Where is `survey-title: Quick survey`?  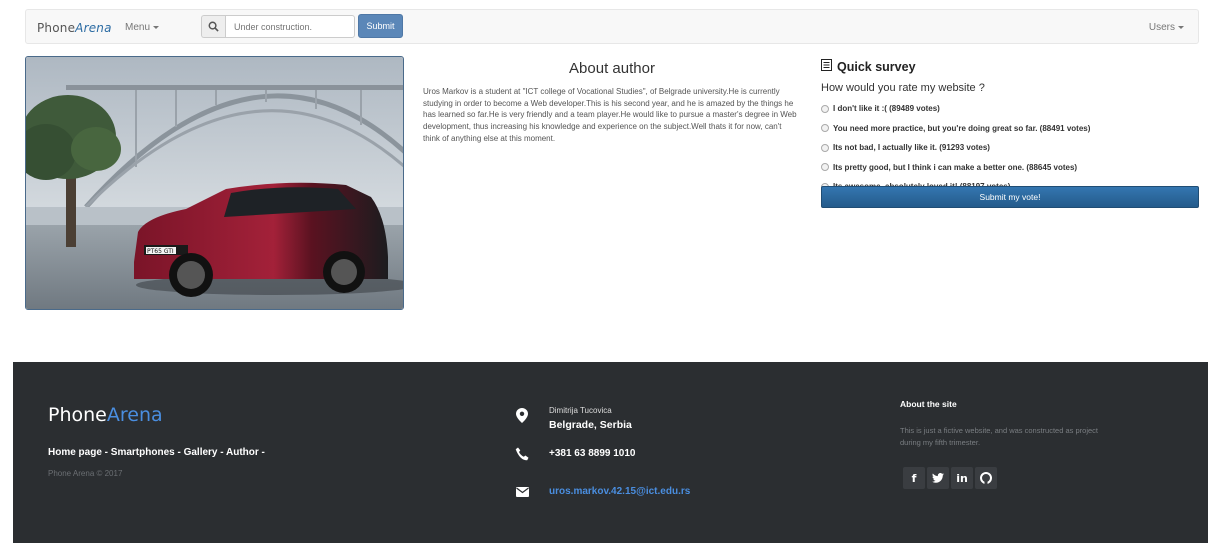 survey-title: Quick survey is located at coordinates (868, 66).